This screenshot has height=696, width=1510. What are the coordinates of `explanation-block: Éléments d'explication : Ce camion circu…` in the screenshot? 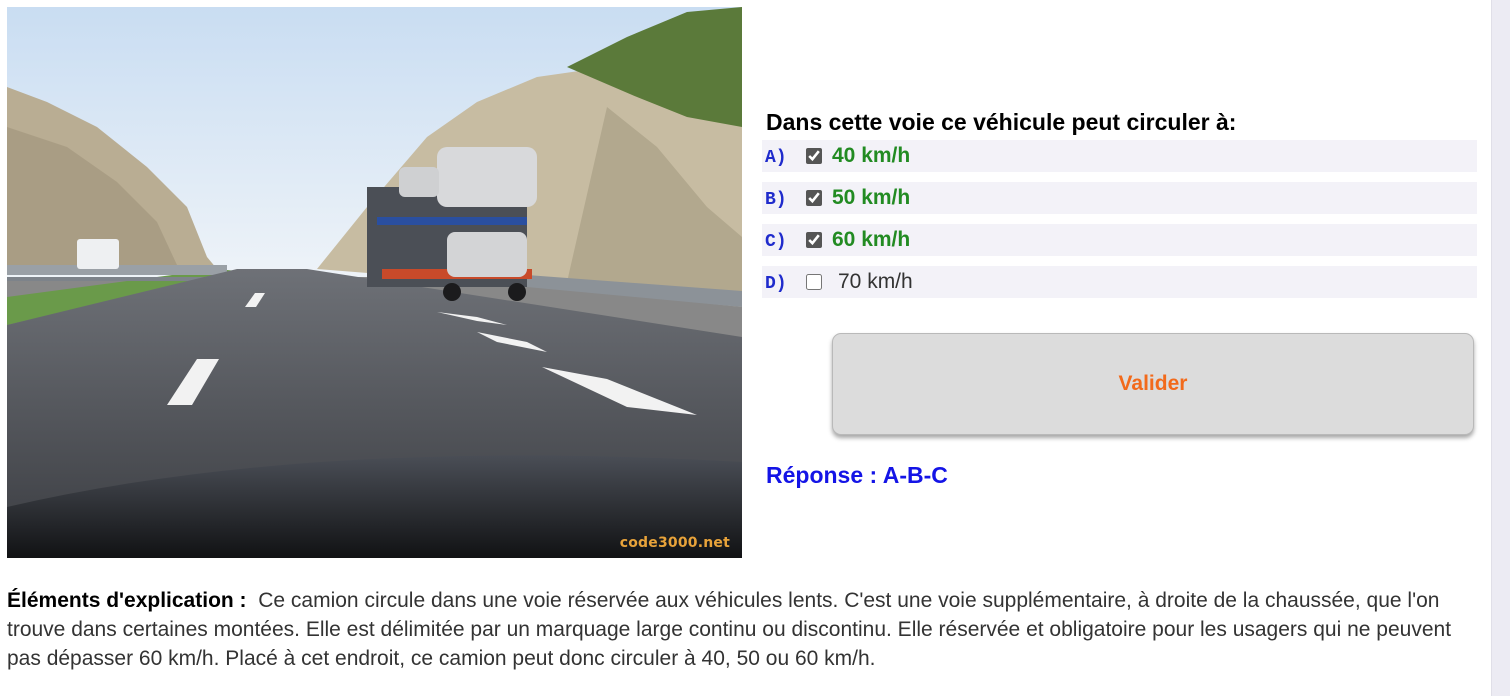 It's located at (747, 629).